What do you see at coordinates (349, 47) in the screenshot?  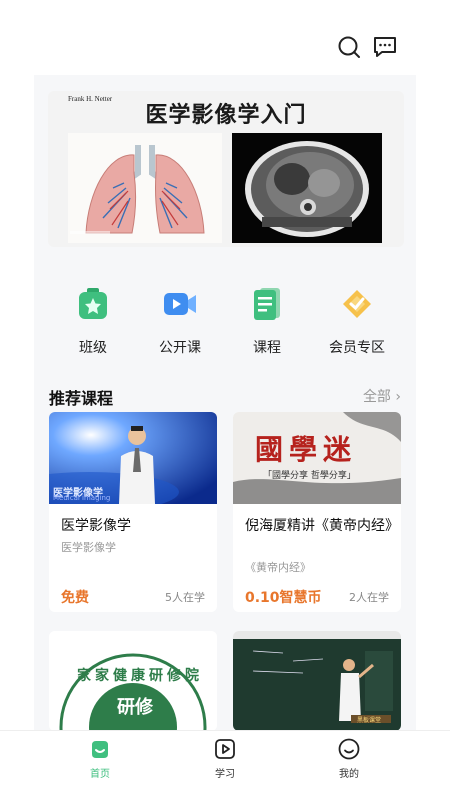 I see `search-icon` at bounding box center [349, 47].